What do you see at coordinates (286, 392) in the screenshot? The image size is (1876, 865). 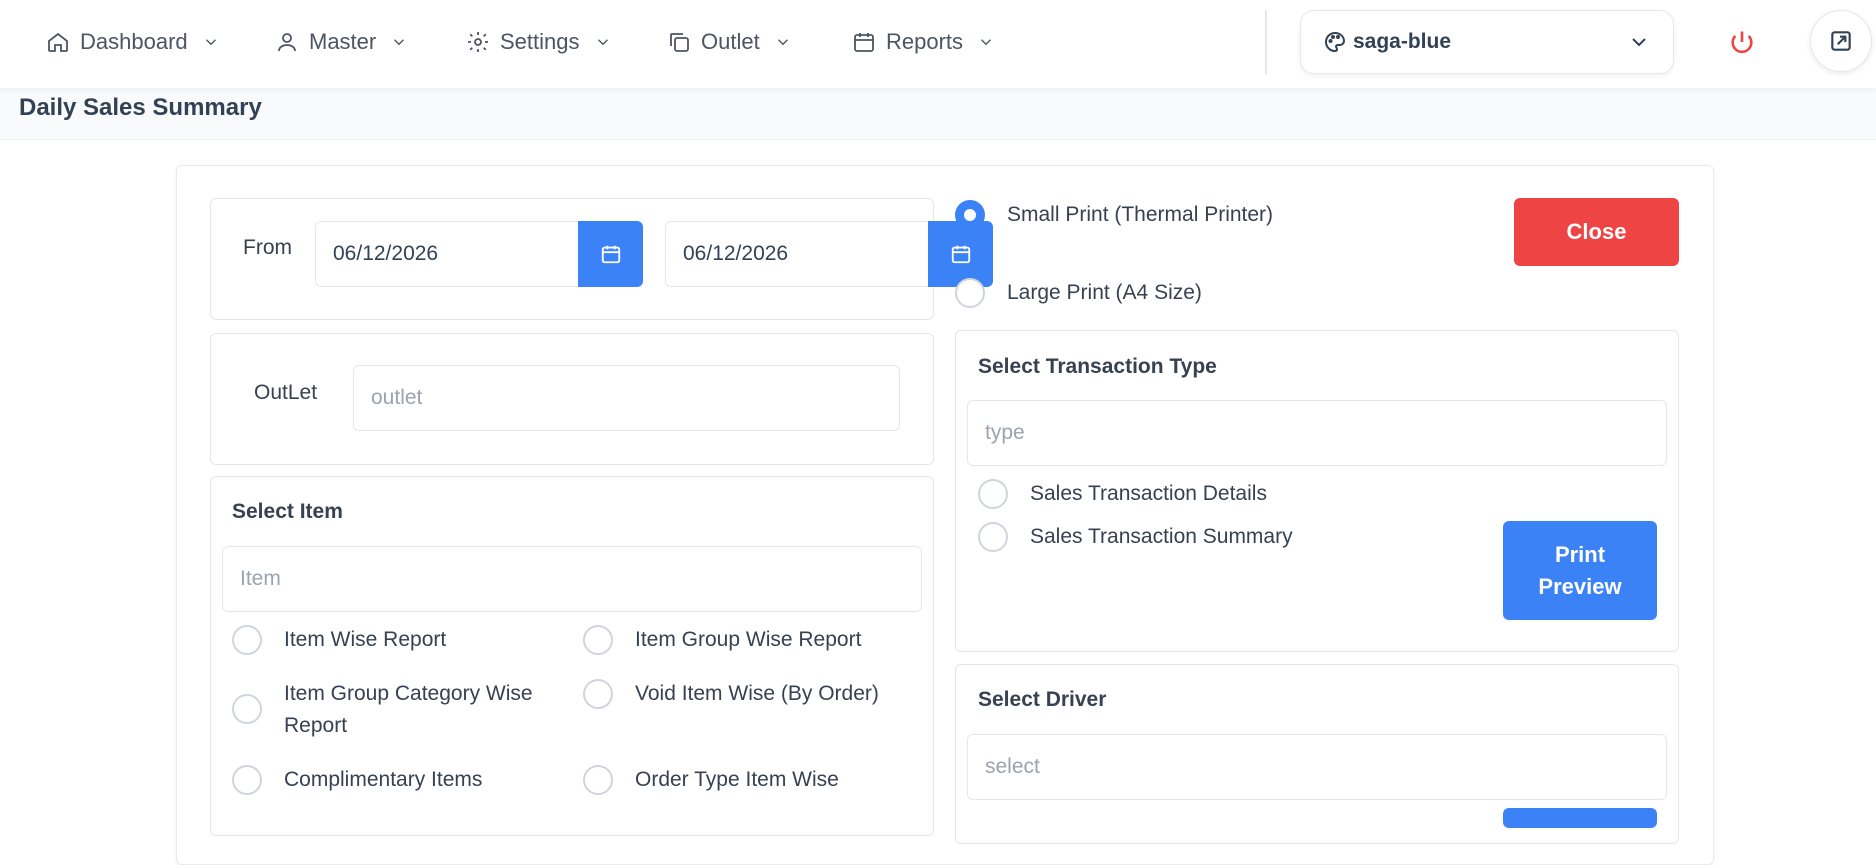 I see `outlet-label: OutLet` at bounding box center [286, 392].